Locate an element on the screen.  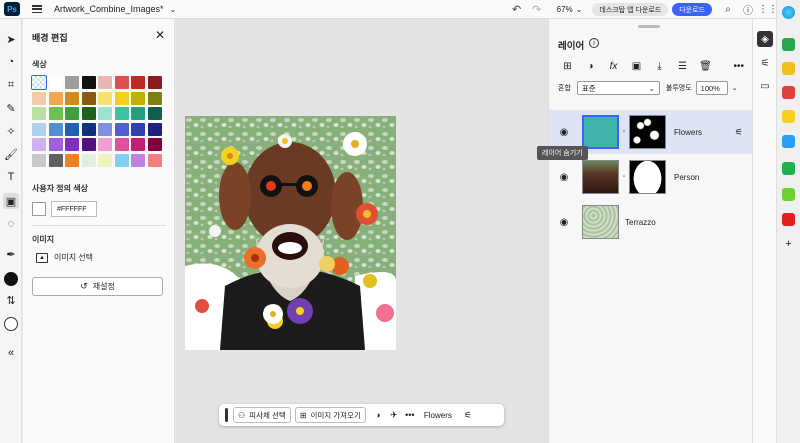
download-button: 다운로드 is located at coordinates (692, 9).